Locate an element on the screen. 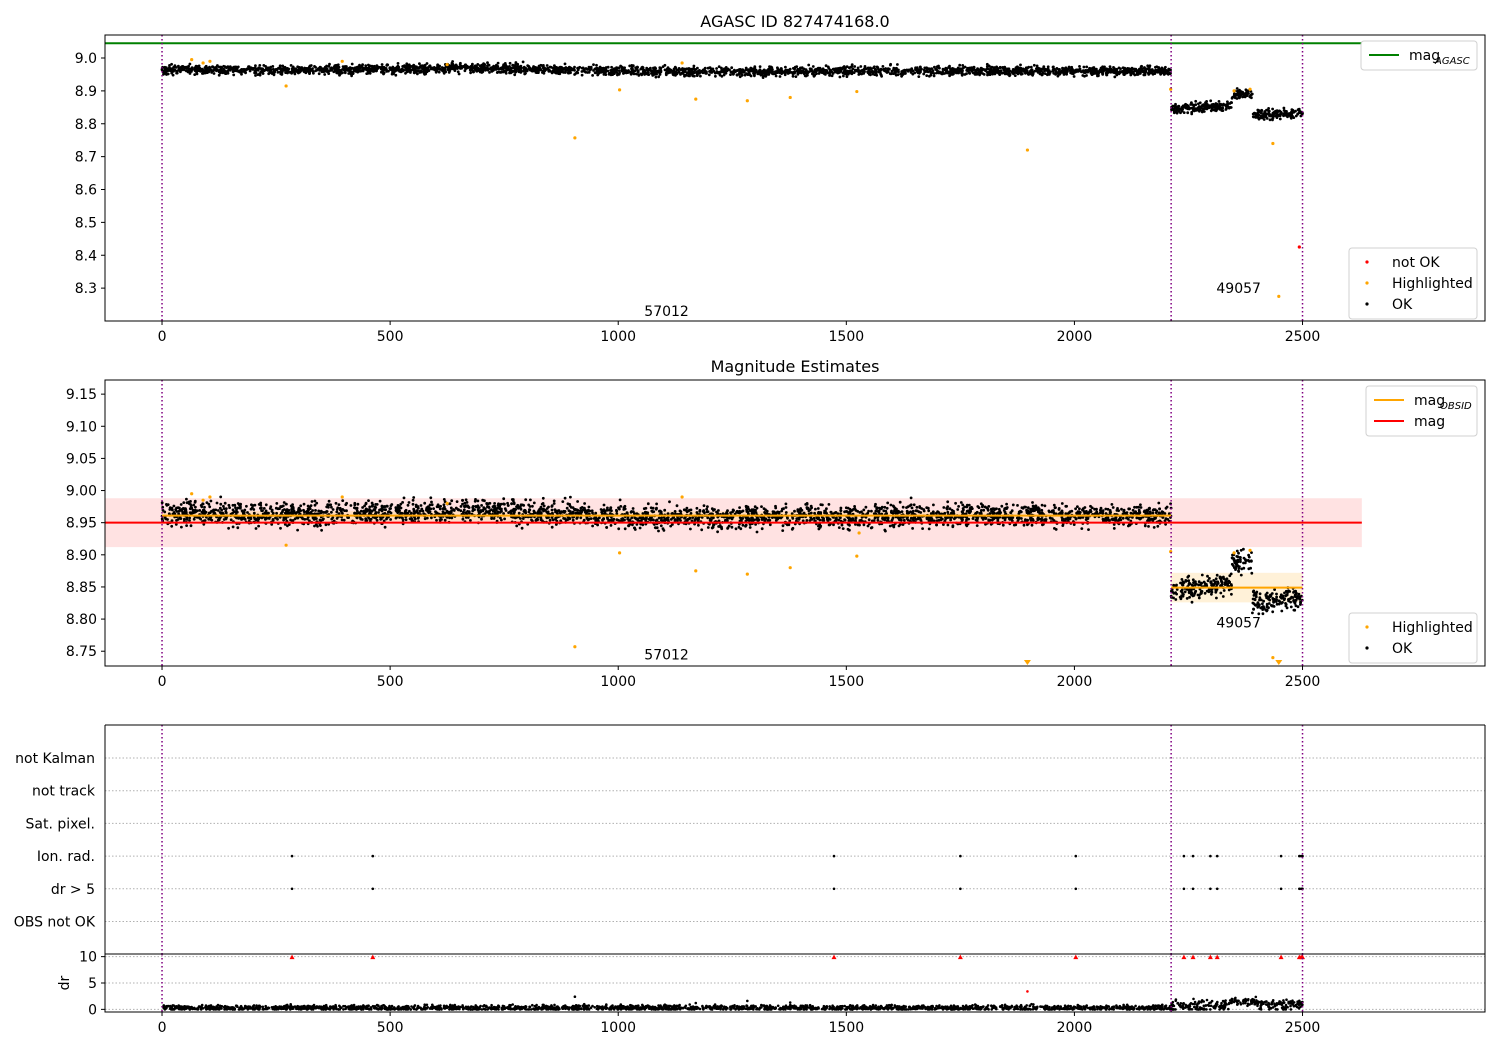 This screenshot has width=1500, height=1050. legend-label: not OK is located at coordinates (1416, 263).